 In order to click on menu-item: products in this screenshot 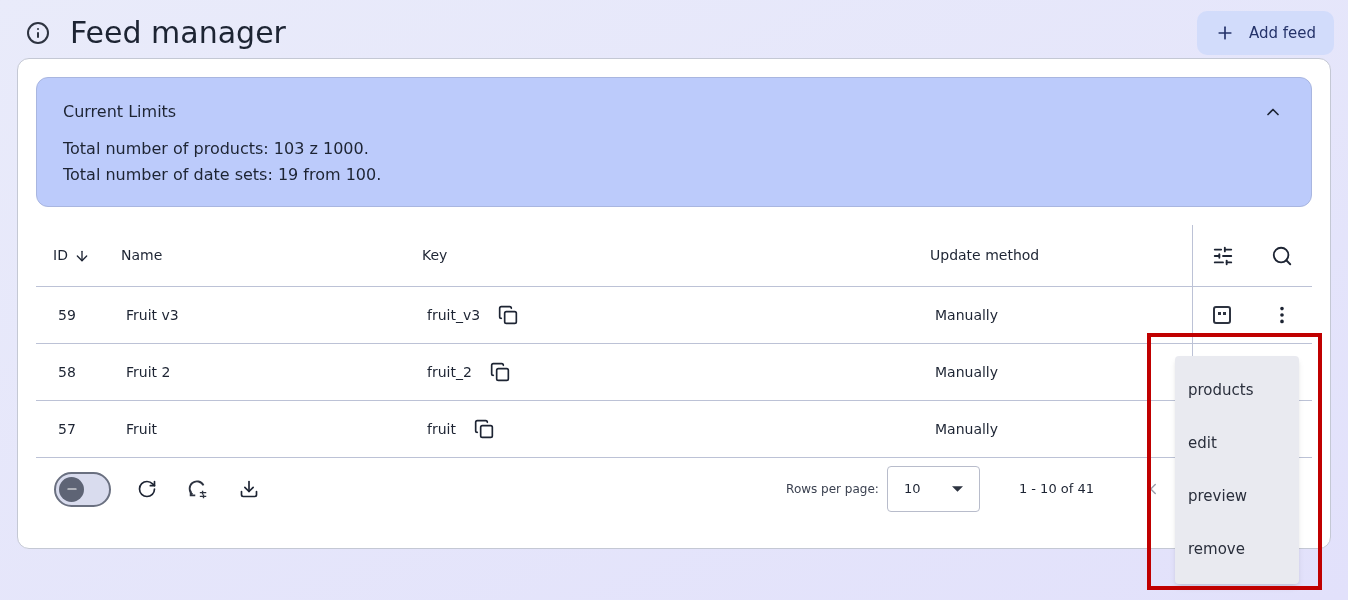, I will do `click(1237, 390)`.